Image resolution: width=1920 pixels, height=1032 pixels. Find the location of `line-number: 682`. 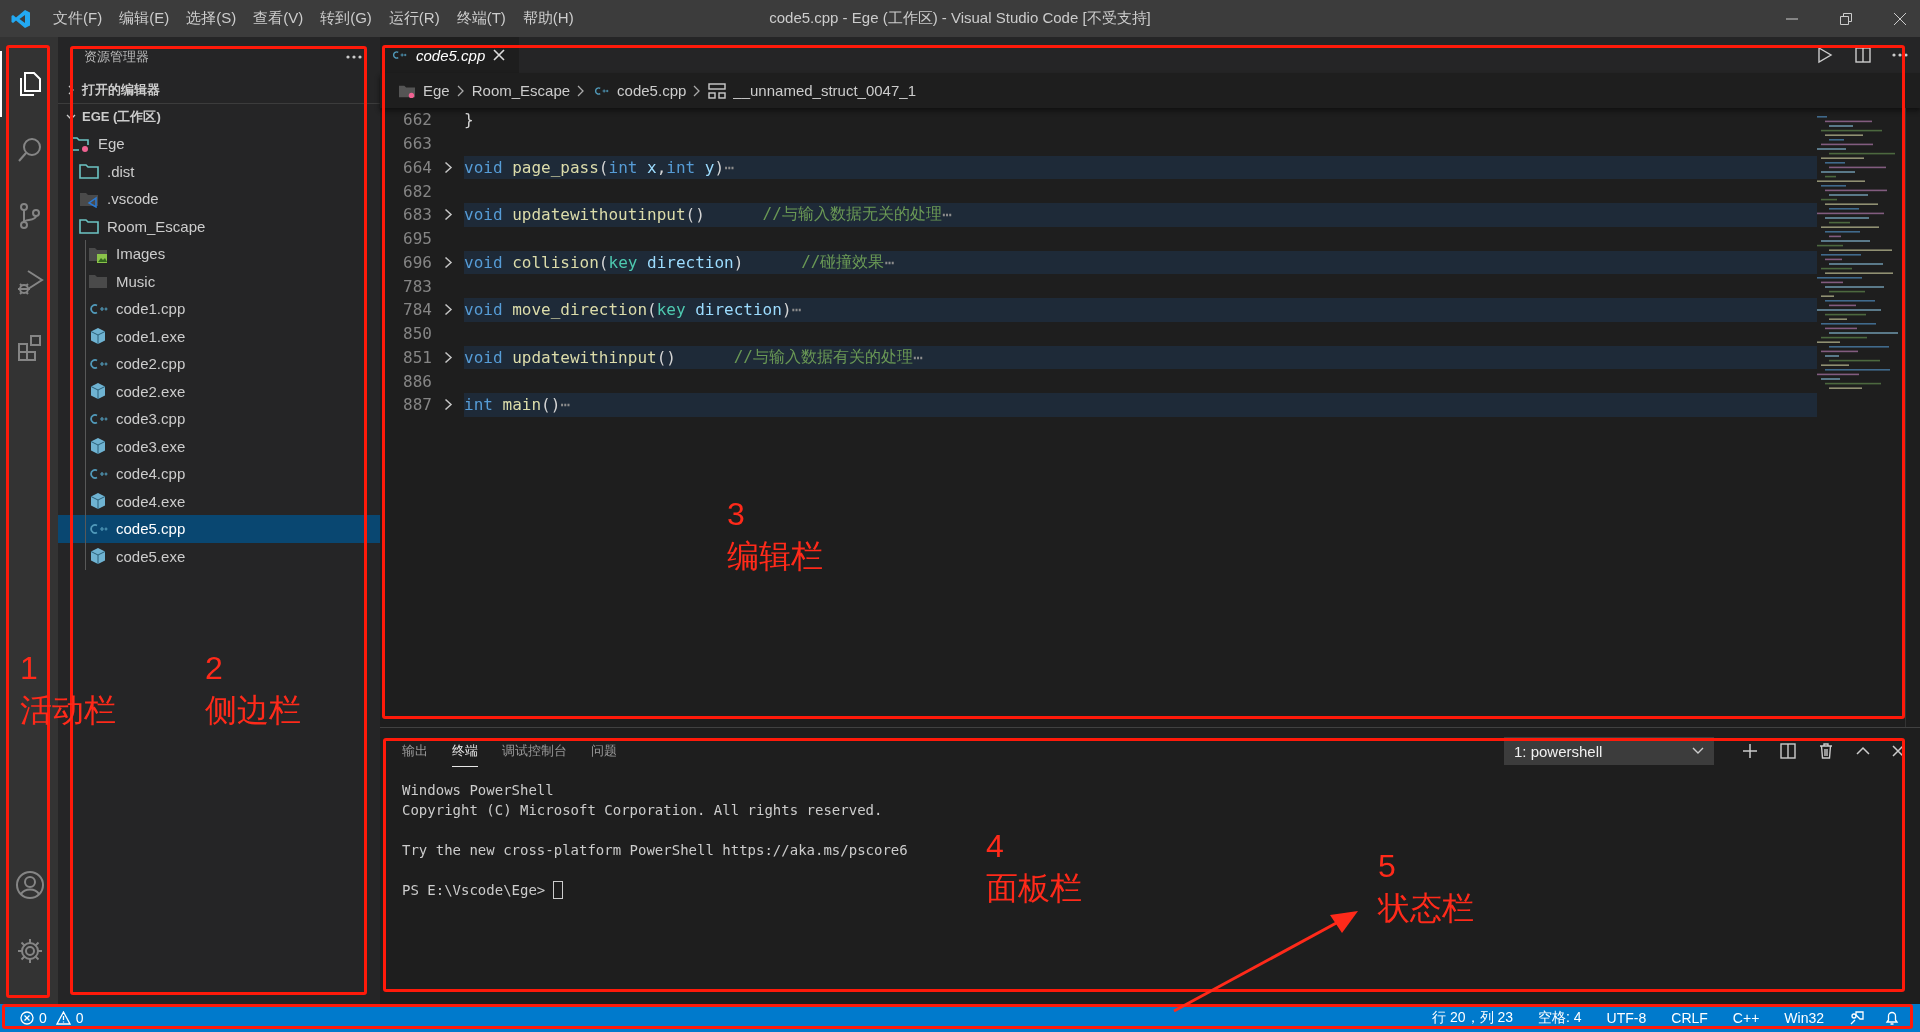

line-number: 682 is located at coordinates (417, 191).